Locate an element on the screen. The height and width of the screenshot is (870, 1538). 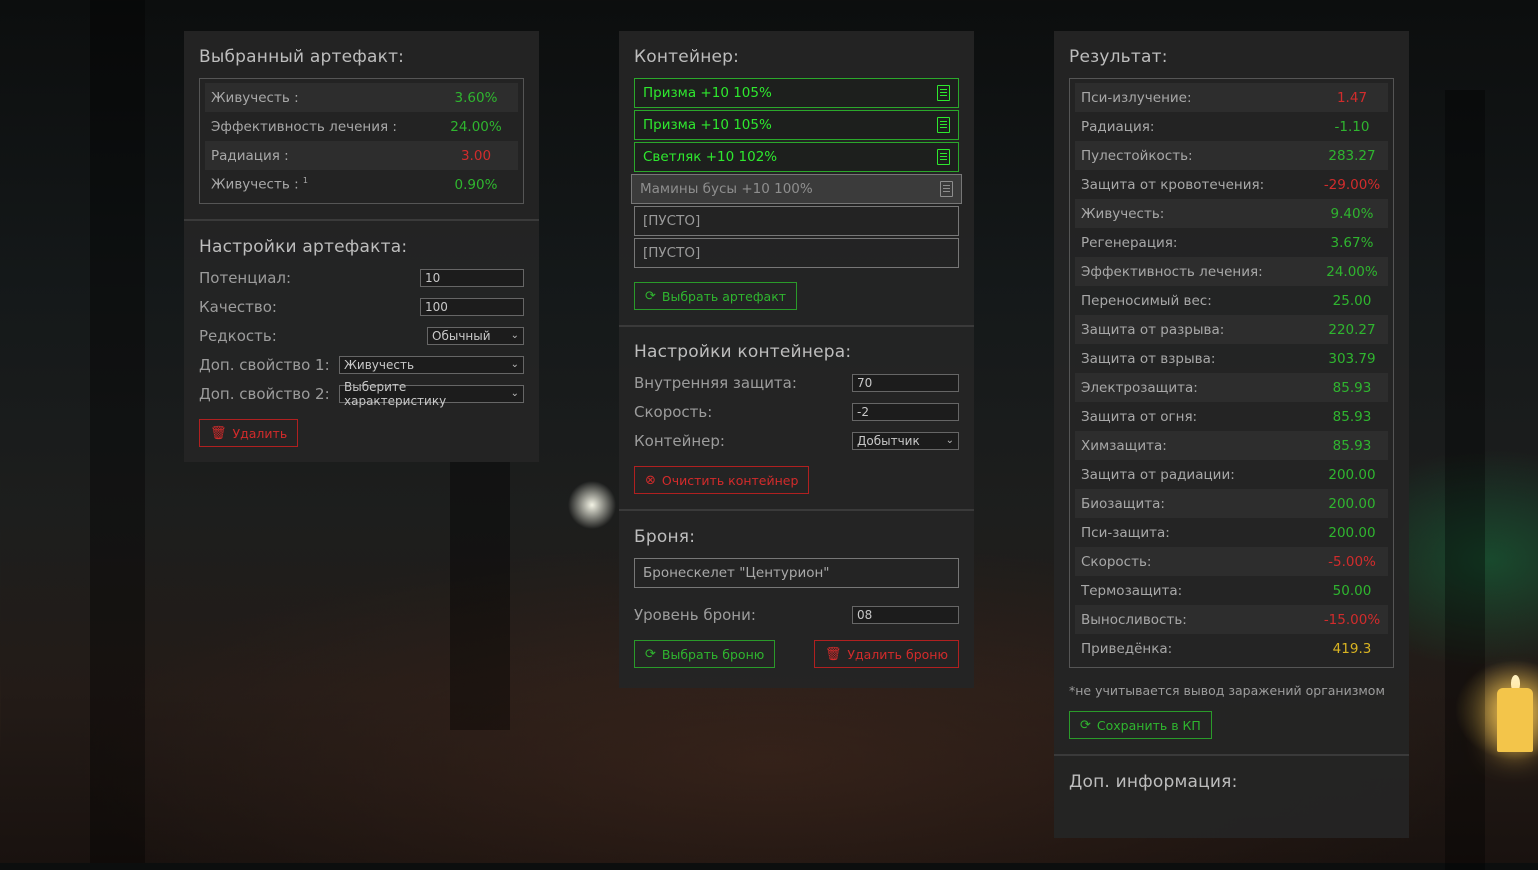
stat-value: -29.00% is located at coordinates (1352, 184).